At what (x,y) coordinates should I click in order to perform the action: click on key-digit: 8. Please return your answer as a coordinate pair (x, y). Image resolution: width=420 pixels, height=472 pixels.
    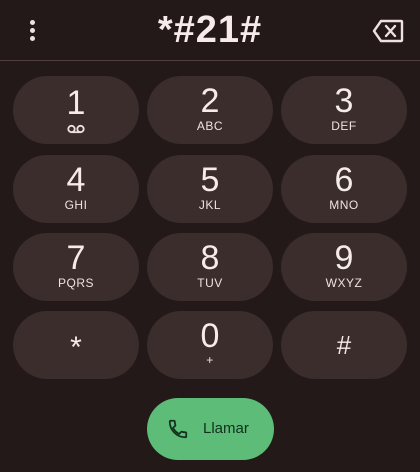
    Looking at the image, I should click on (210, 258).